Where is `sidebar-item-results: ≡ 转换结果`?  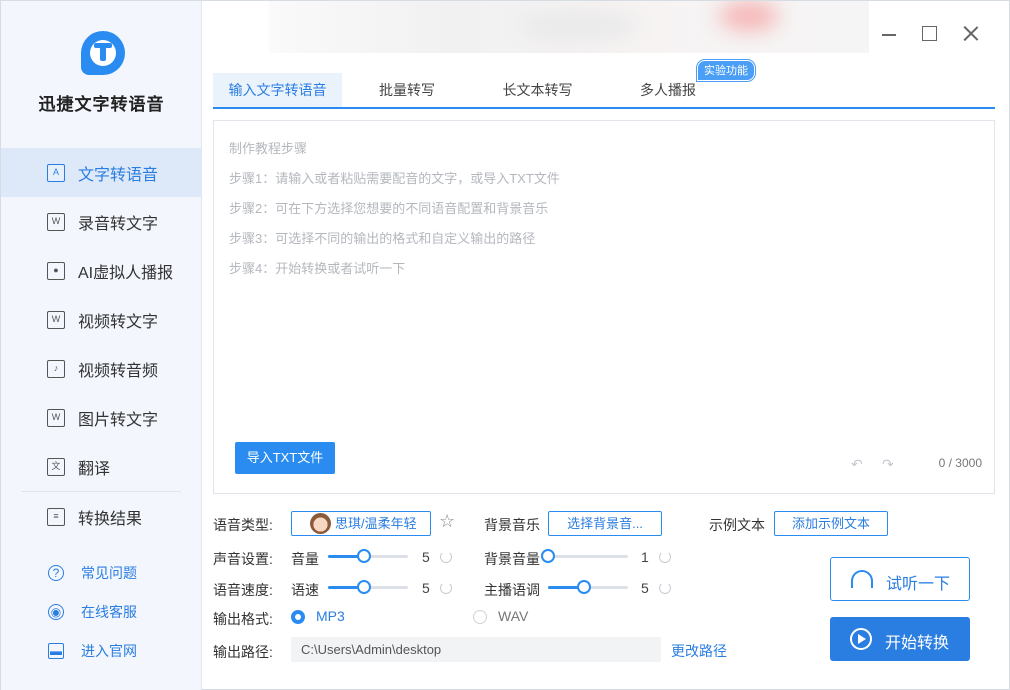 sidebar-item-results: ≡ 转换结果 is located at coordinates (101, 516).